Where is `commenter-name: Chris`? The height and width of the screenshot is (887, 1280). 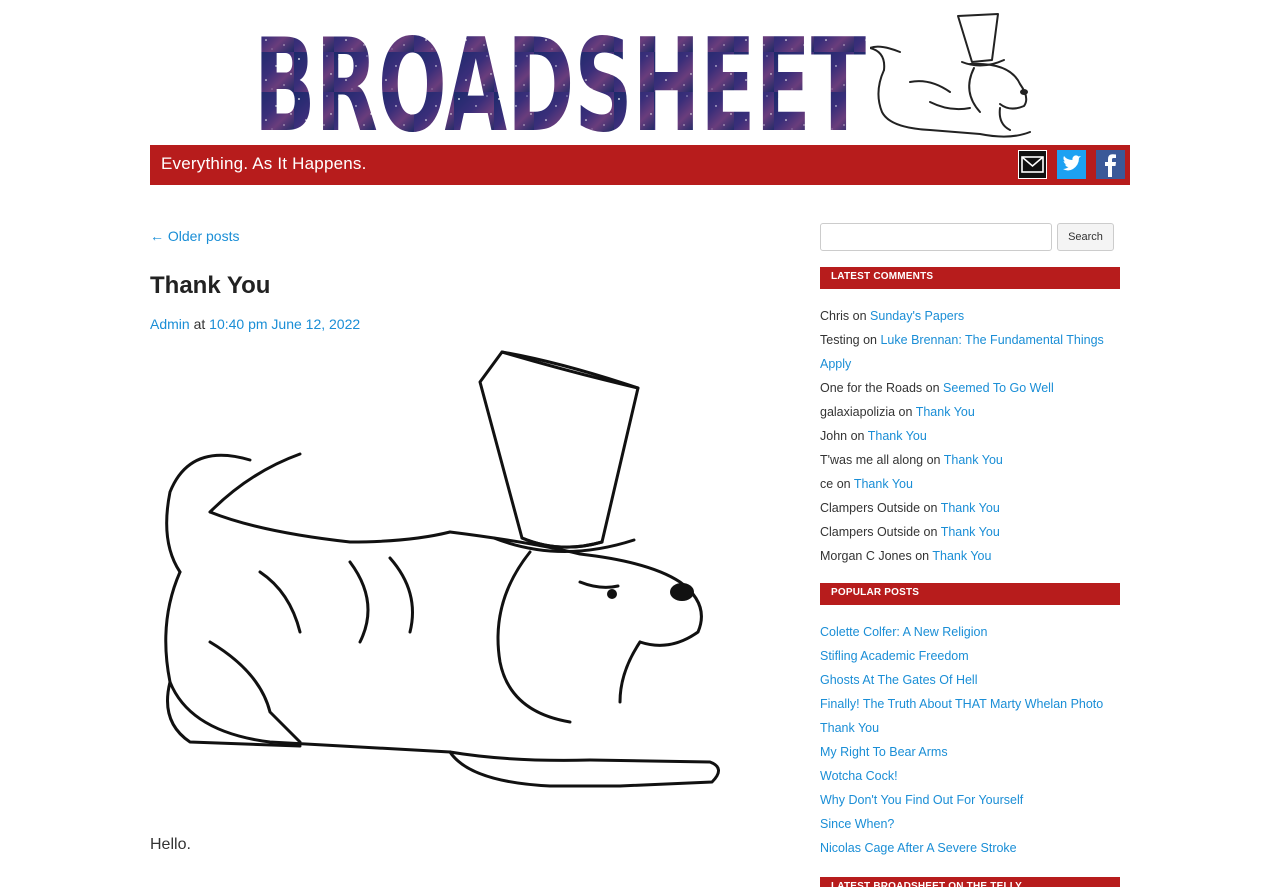
commenter-name: Chris is located at coordinates (835, 316).